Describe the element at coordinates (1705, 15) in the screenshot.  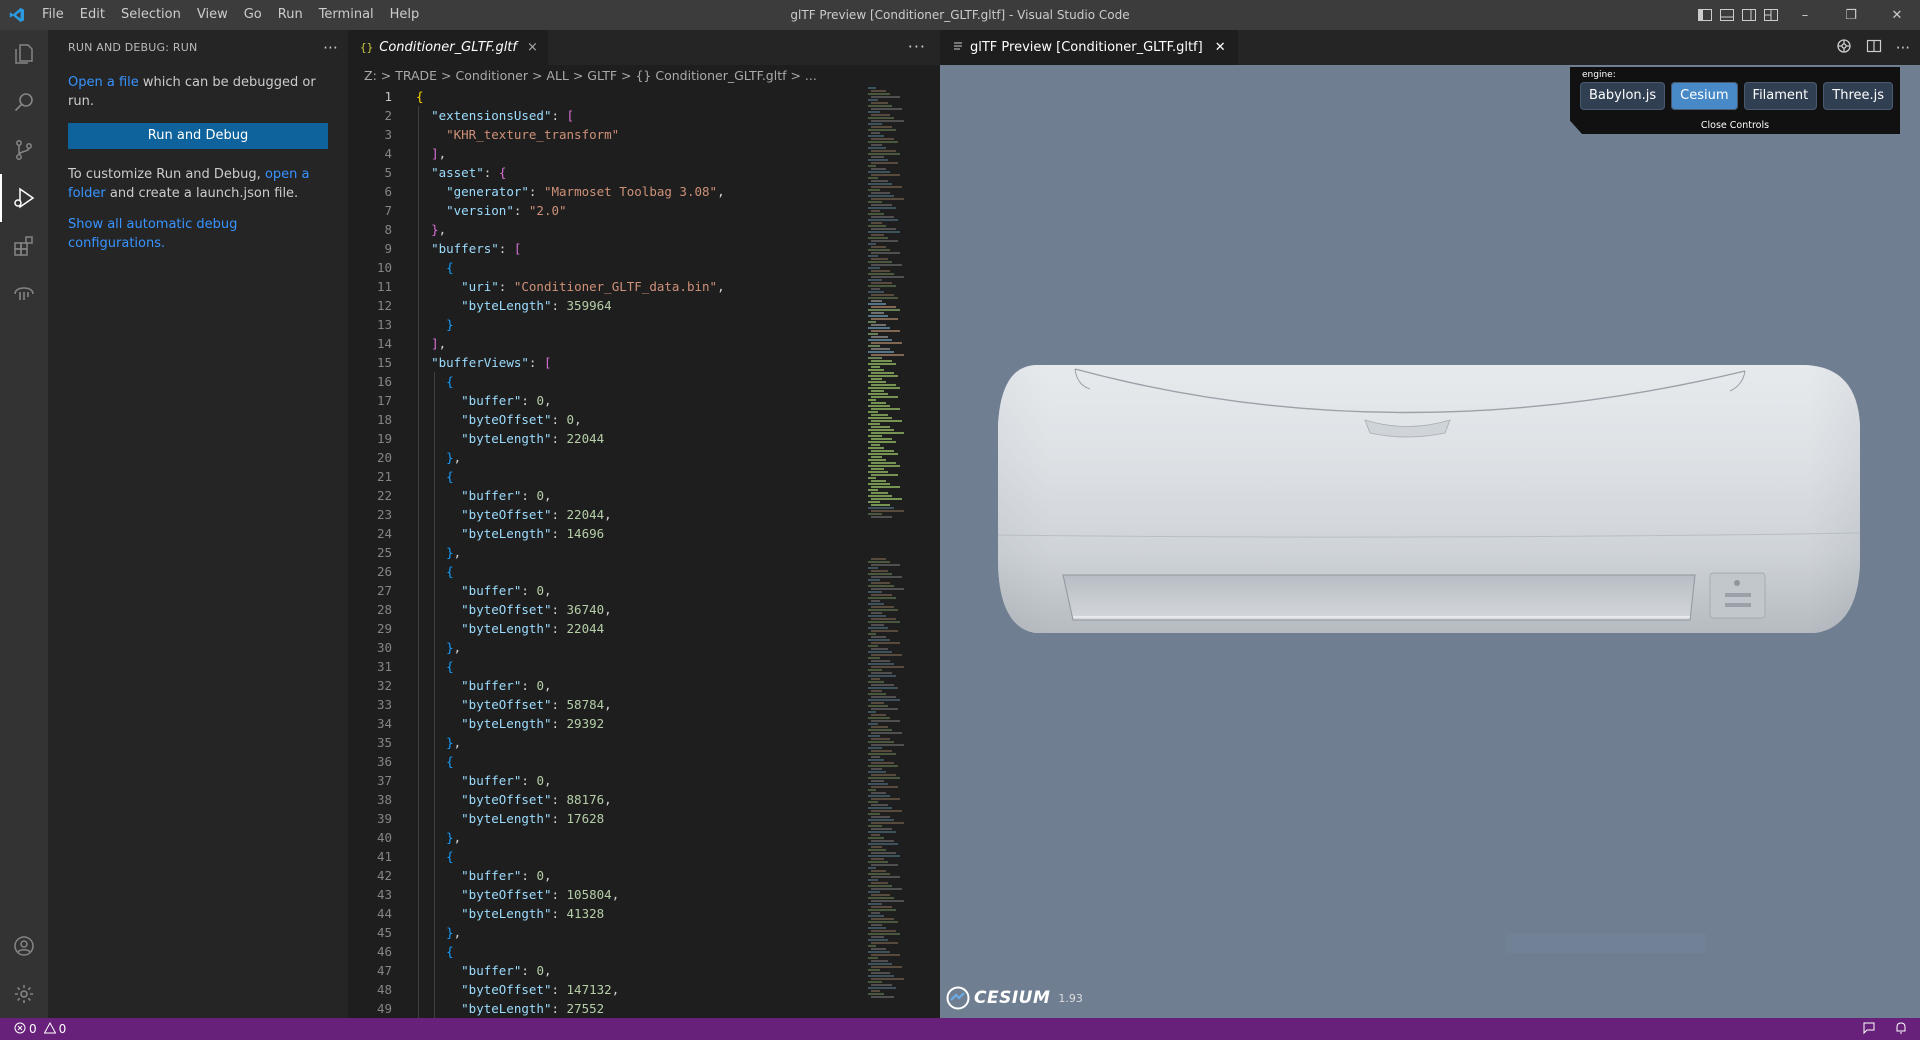
I see `toggle-primary-sidebar-icon` at that location.